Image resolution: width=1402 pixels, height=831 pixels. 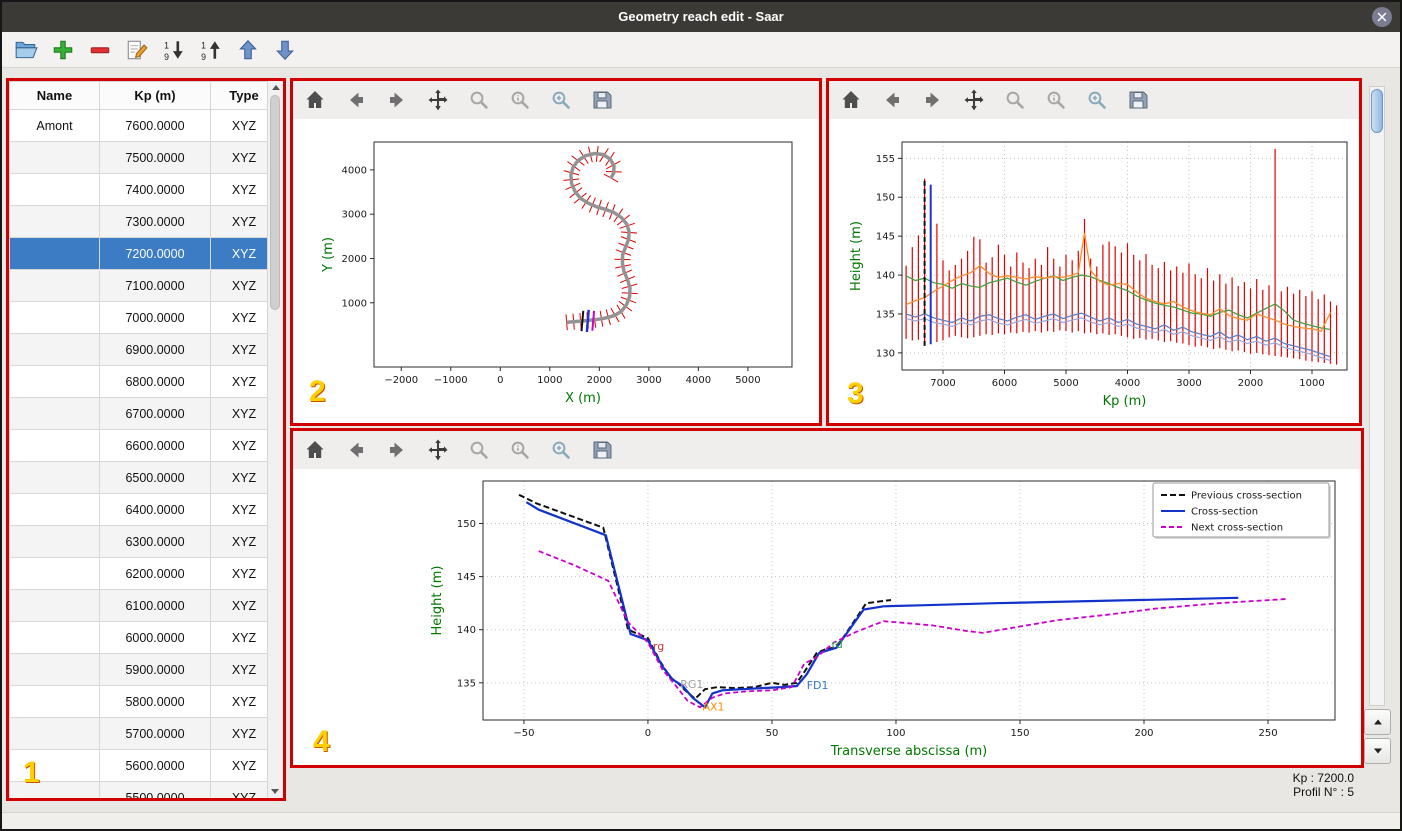 I want to click on table-row: 5900.0000 XYZ, so click(x=143, y=669).